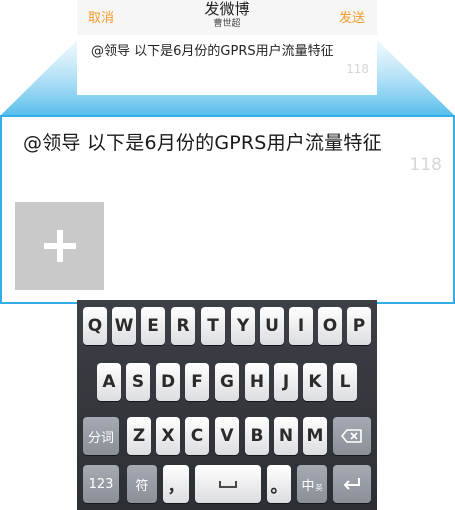 This screenshot has height=510, width=455. What do you see at coordinates (279, 484) in the screenshot?
I see `period-key: 。` at bounding box center [279, 484].